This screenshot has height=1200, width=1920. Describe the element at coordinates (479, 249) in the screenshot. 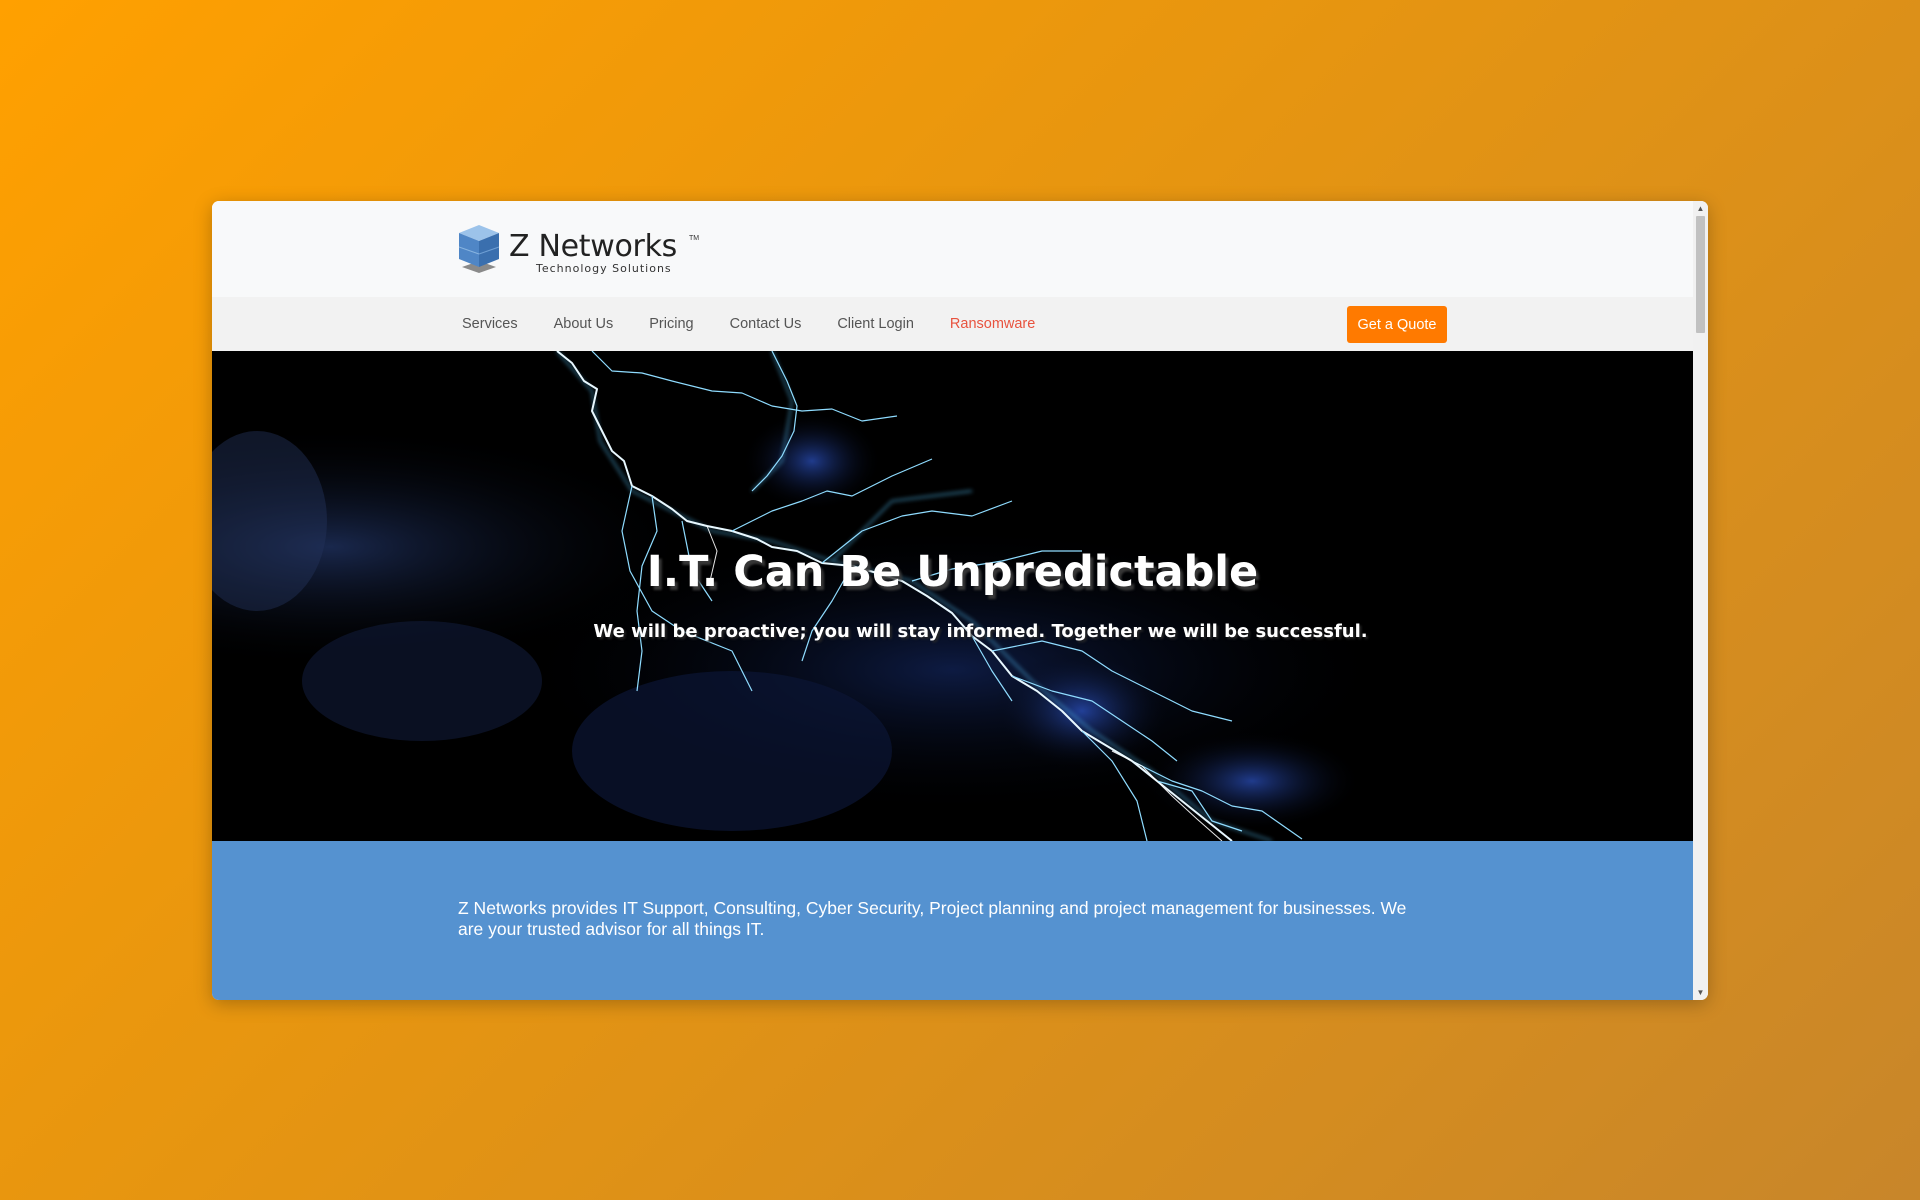

I see `blue-cube-icon` at that location.